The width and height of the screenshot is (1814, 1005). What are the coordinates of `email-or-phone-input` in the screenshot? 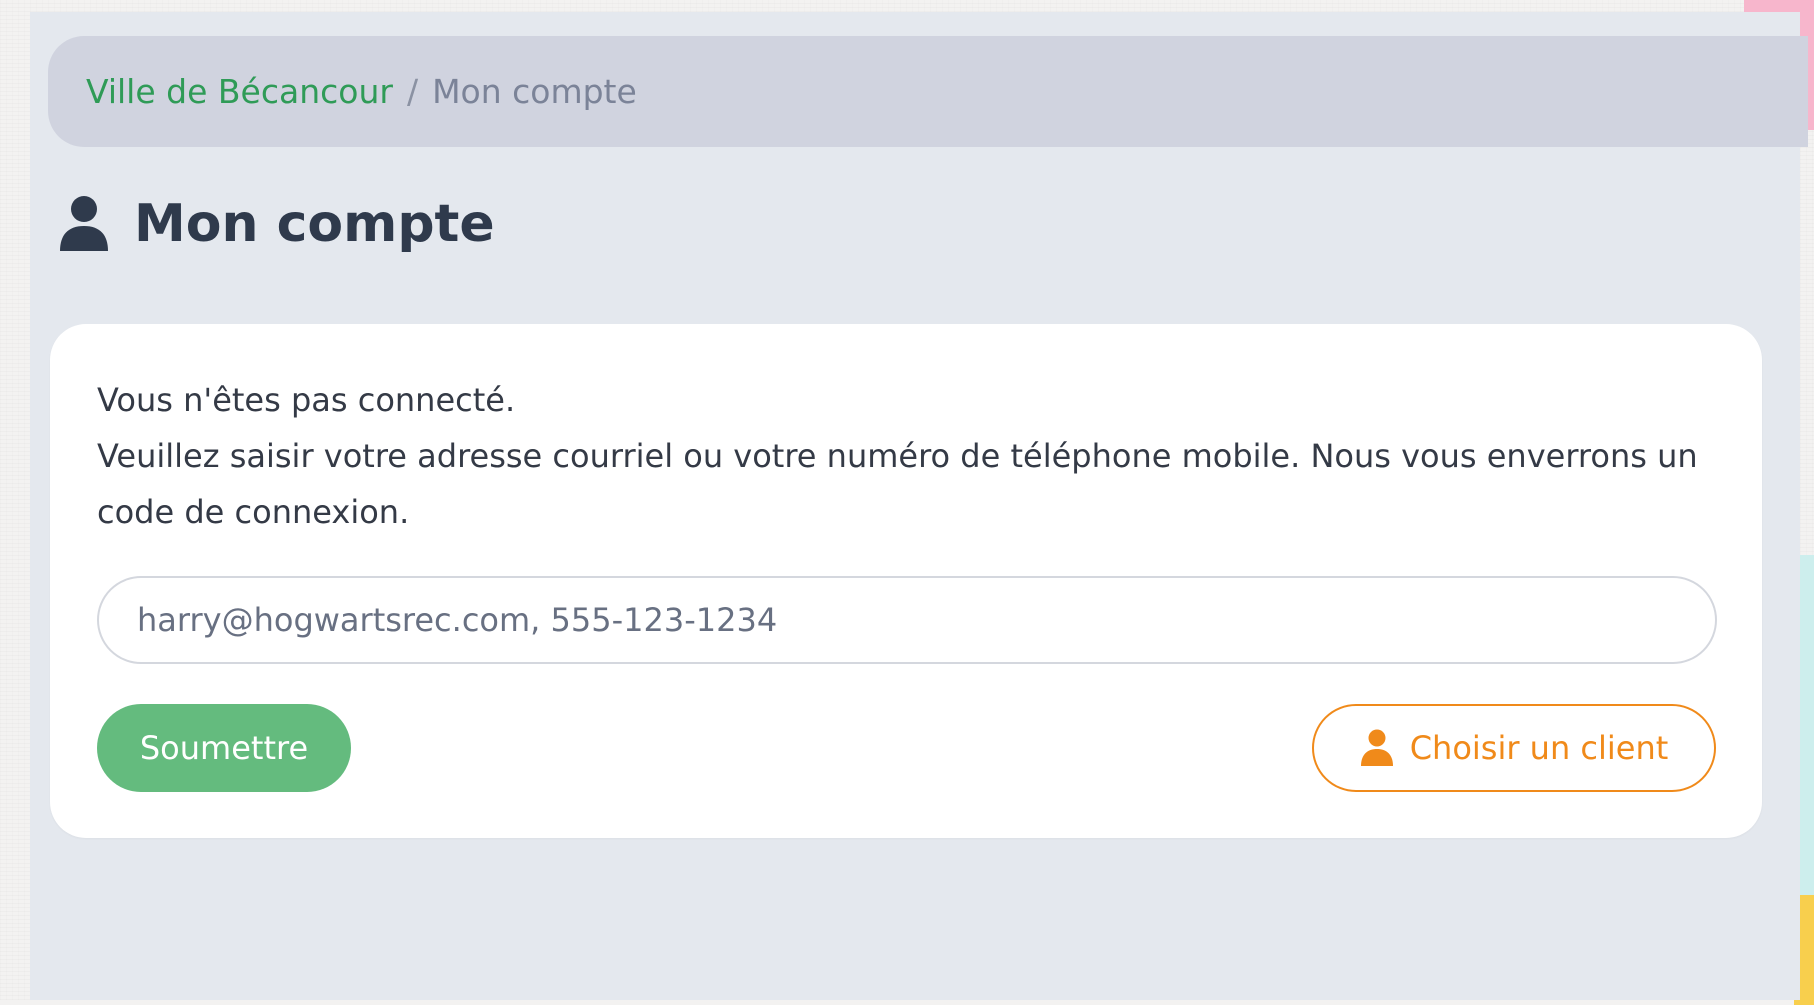 It's located at (907, 620).